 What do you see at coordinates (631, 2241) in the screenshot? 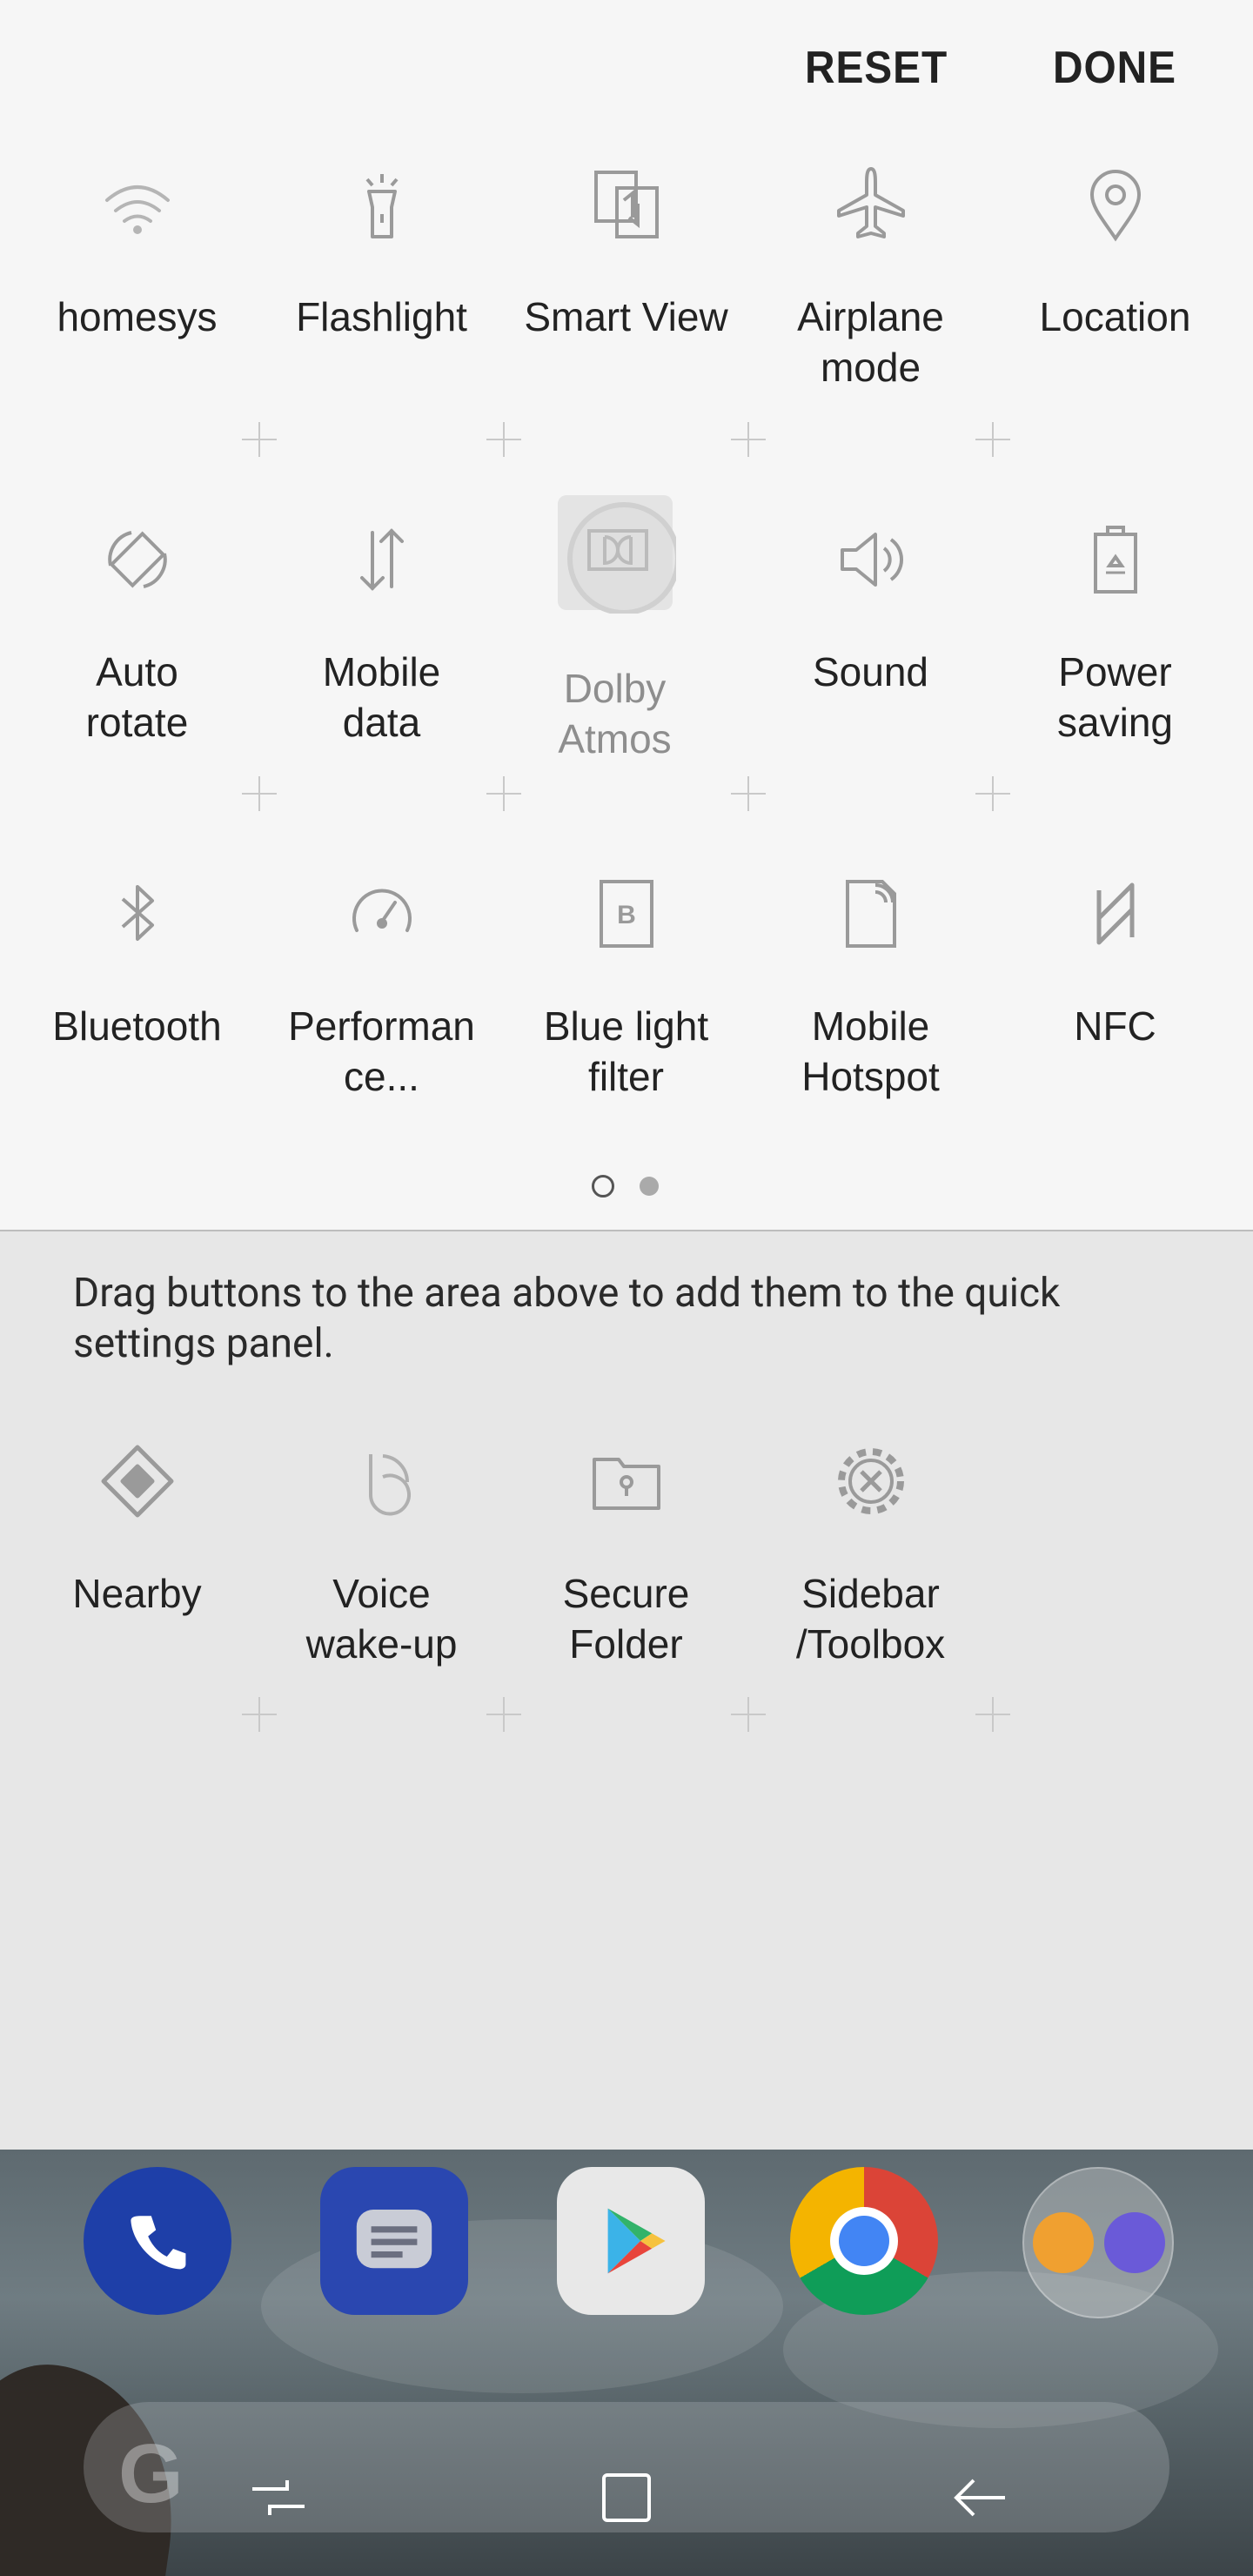
I see `play-store-icon` at bounding box center [631, 2241].